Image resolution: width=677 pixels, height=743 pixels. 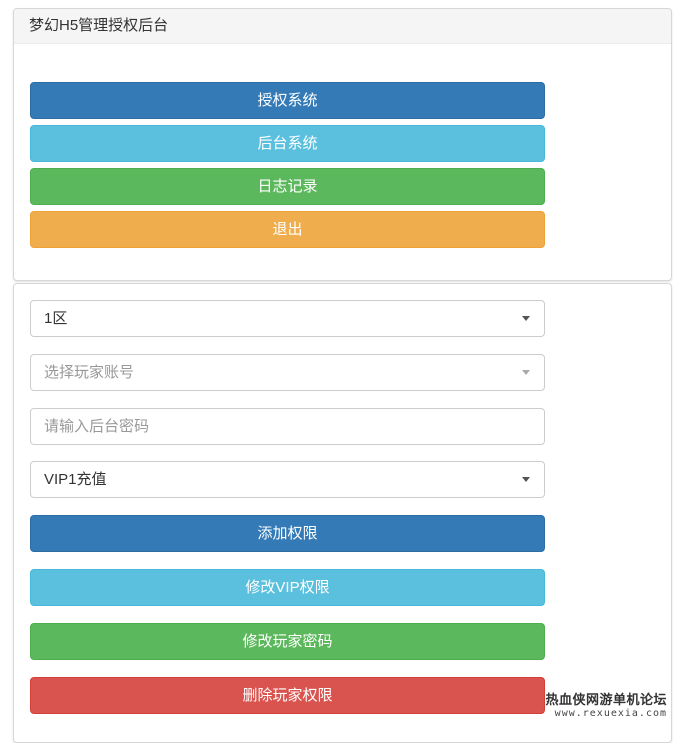 I want to click on add-permission-button: 添加权限, so click(x=287, y=533).